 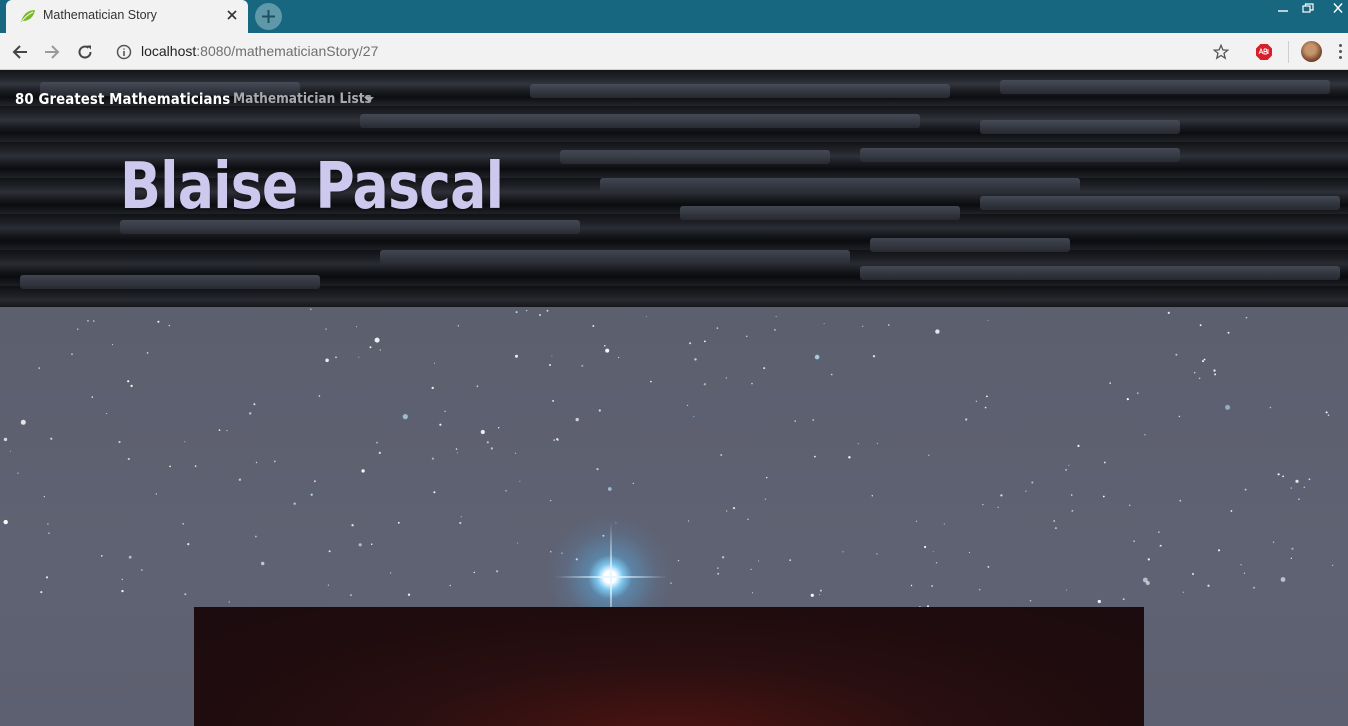 I want to click on more-menu-icon, so click(x=1340, y=52).